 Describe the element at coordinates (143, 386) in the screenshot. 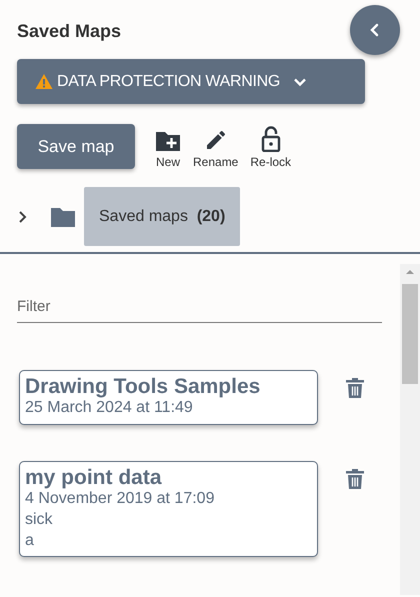

I see `map-name: Drawing Tools Samples` at that location.